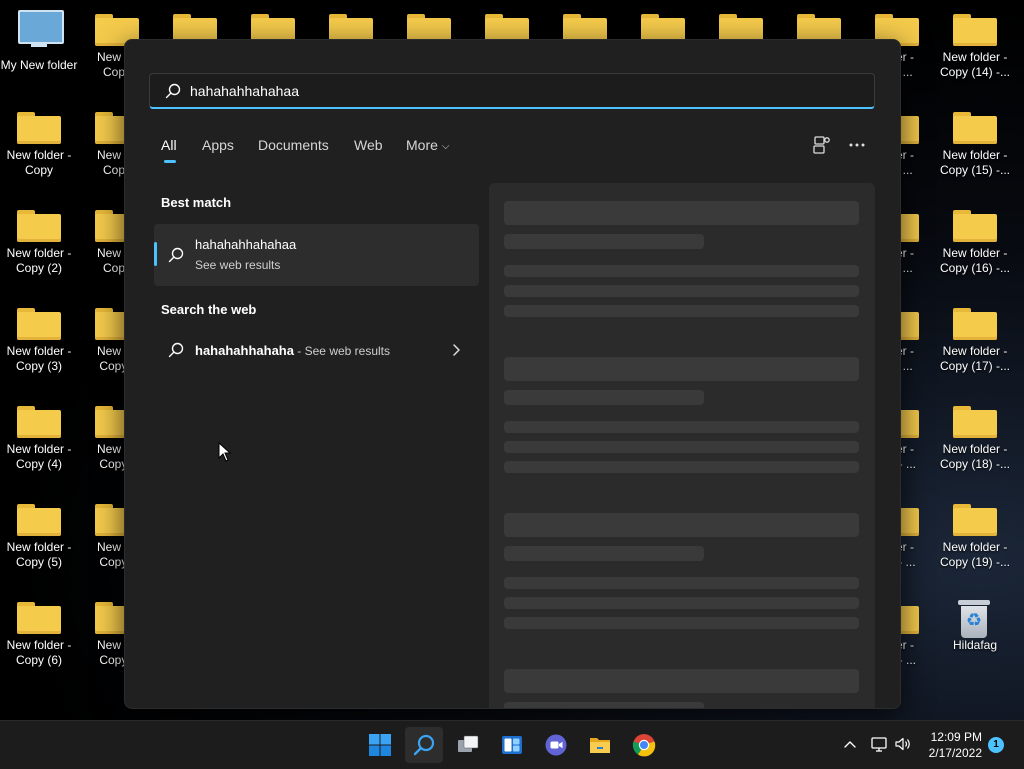  I want to click on file-explorer-button, so click(600, 745).